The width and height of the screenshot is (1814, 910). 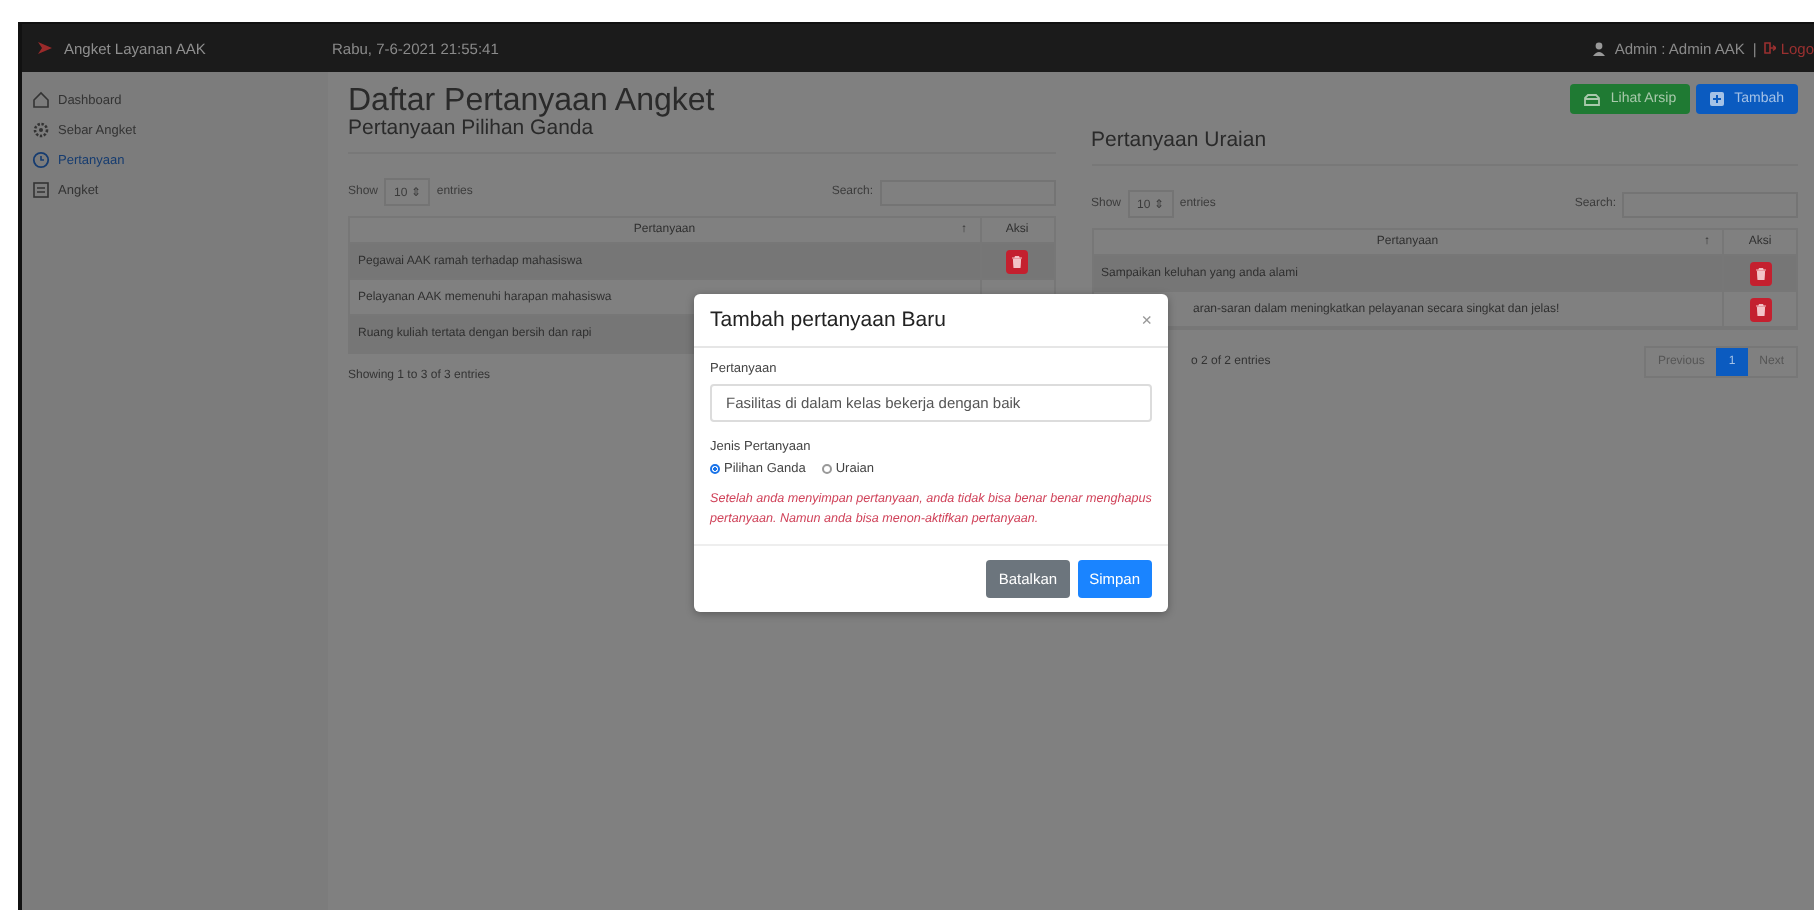 I want to click on plus-icon, so click(x=1717, y=99).